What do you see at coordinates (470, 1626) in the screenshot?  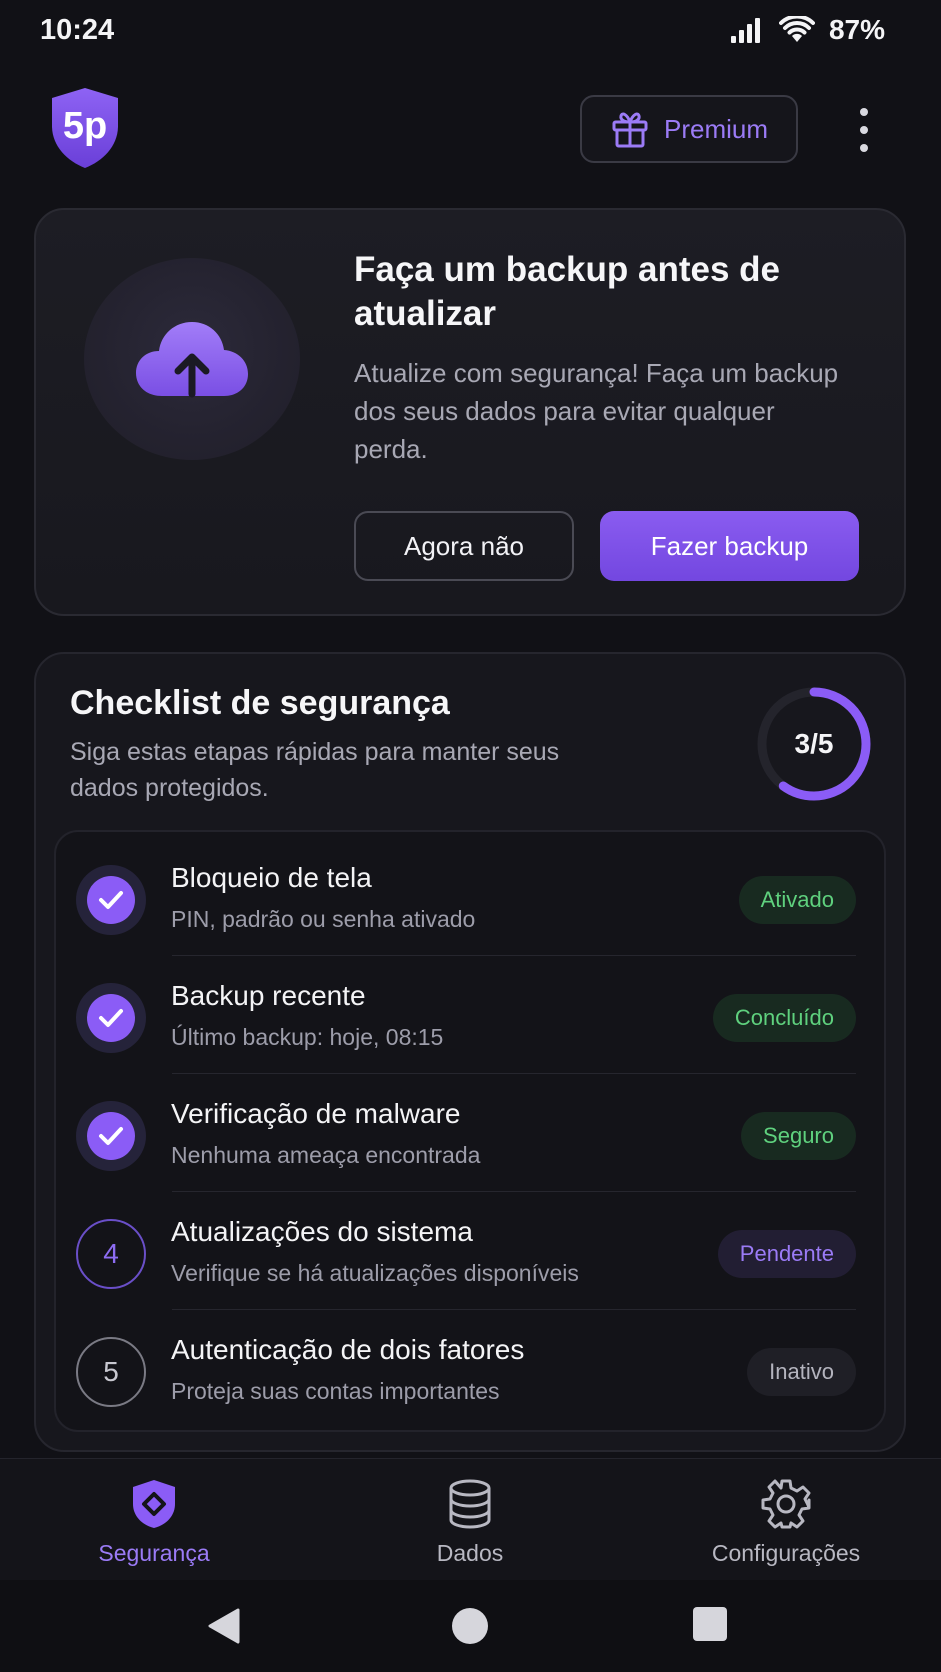 I see `home-icon` at bounding box center [470, 1626].